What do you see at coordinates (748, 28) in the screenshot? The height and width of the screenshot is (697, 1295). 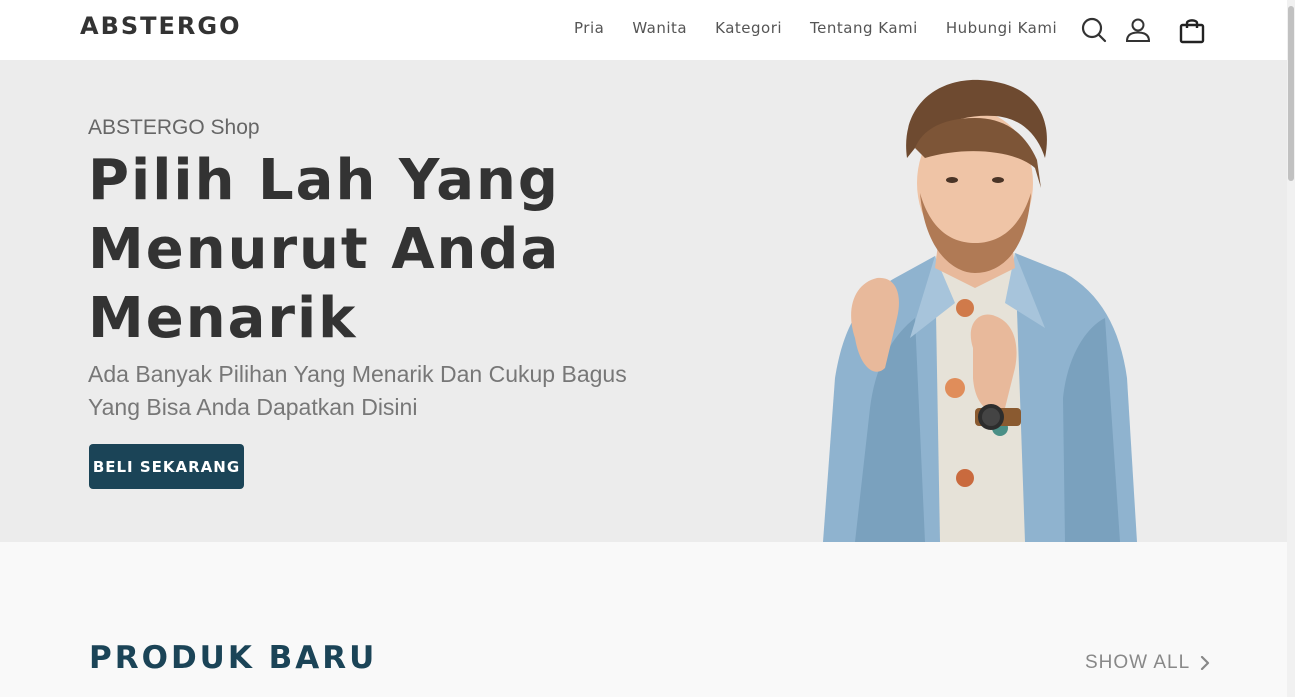 I see `nav-link-kategori: Kategori` at bounding box center [748, 28].